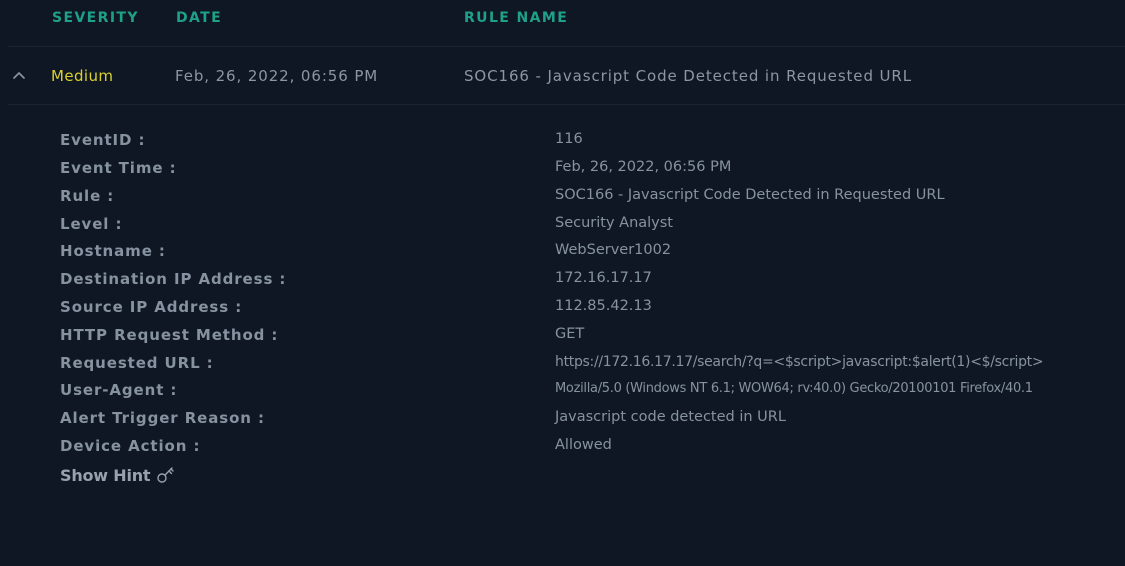  I want to click on detail-value: Feb, 26, 2022, 06:56 PM, so click(643, 167).